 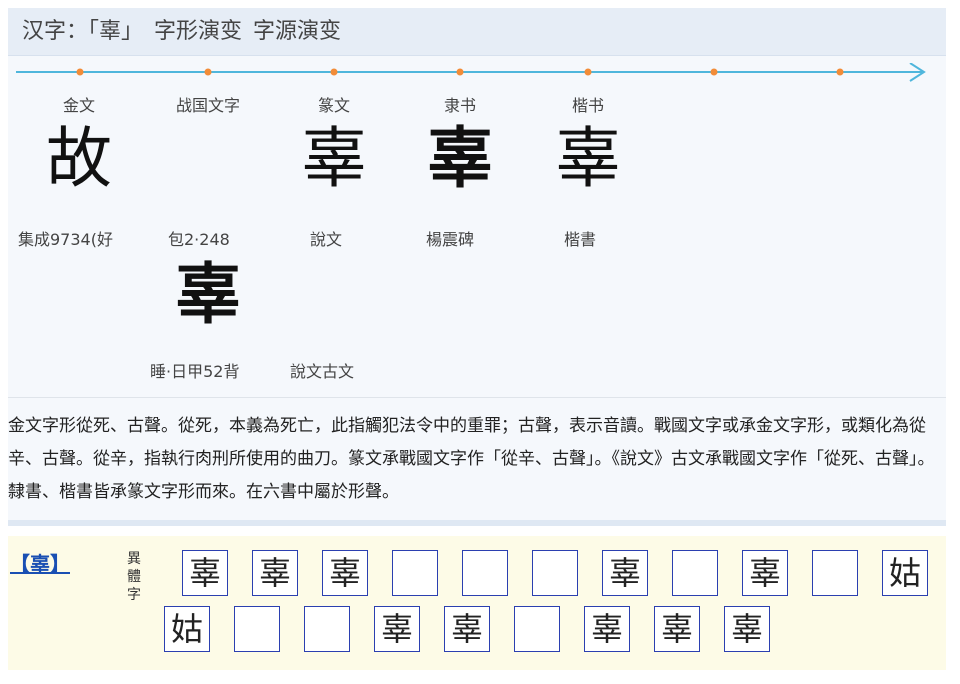 I want to click on page-header: 汉字：「辜」 字形演变 字源演变, so click(x=477, y=32).